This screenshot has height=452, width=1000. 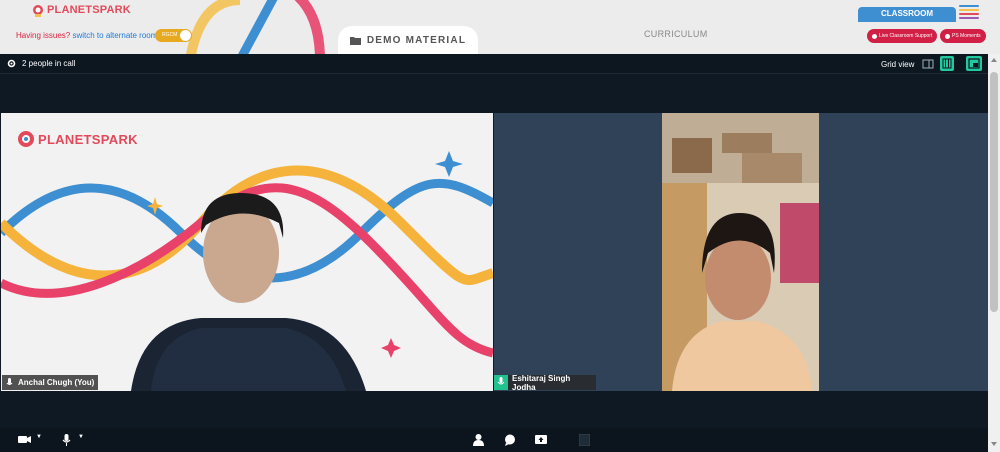 I want to click on student-video-frame, so click(x=740, y=252).